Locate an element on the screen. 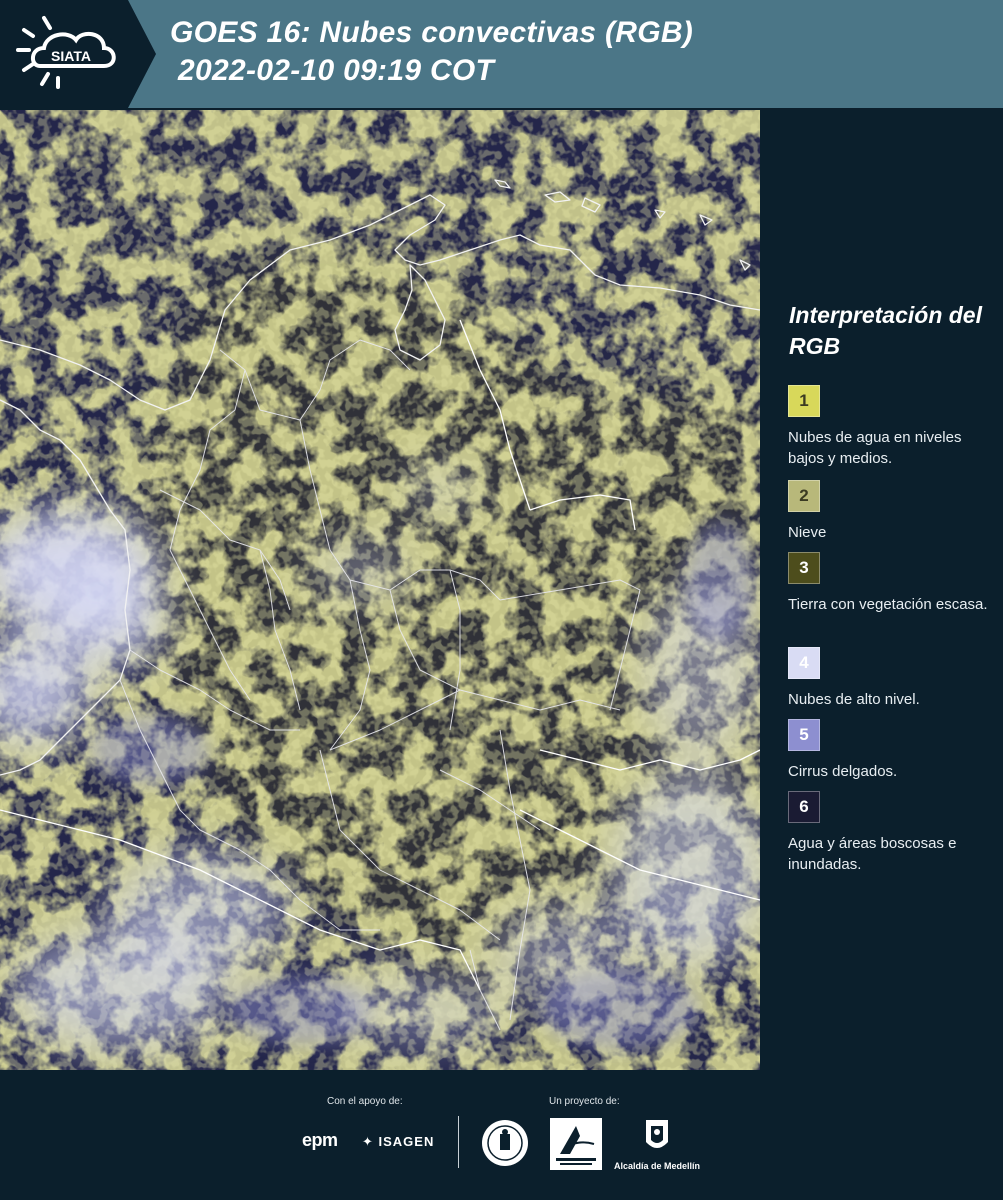  legend-number-3: 3 is located at coordinates (804, 567).